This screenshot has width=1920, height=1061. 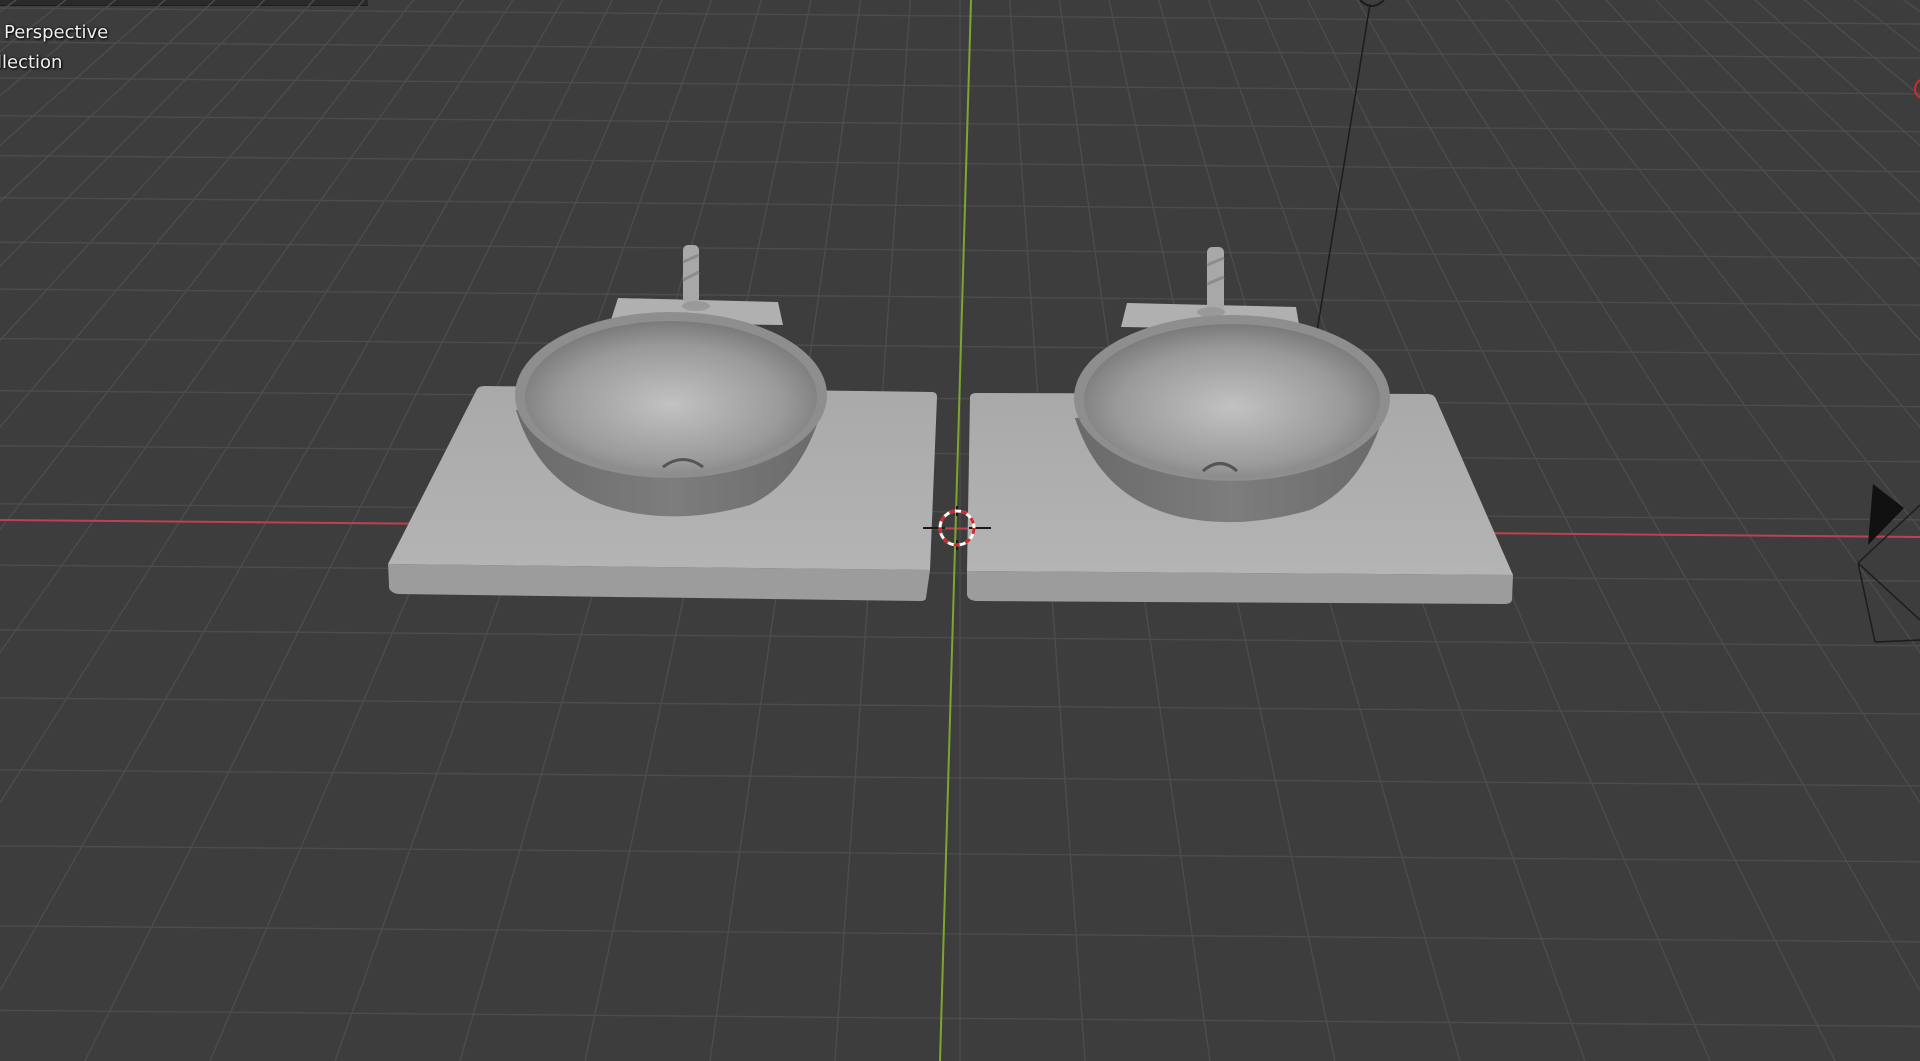 What do you see at coordinates (1917, 89) in the screenshot?
I see `origin-marker` at bounding box center [1917, 89].